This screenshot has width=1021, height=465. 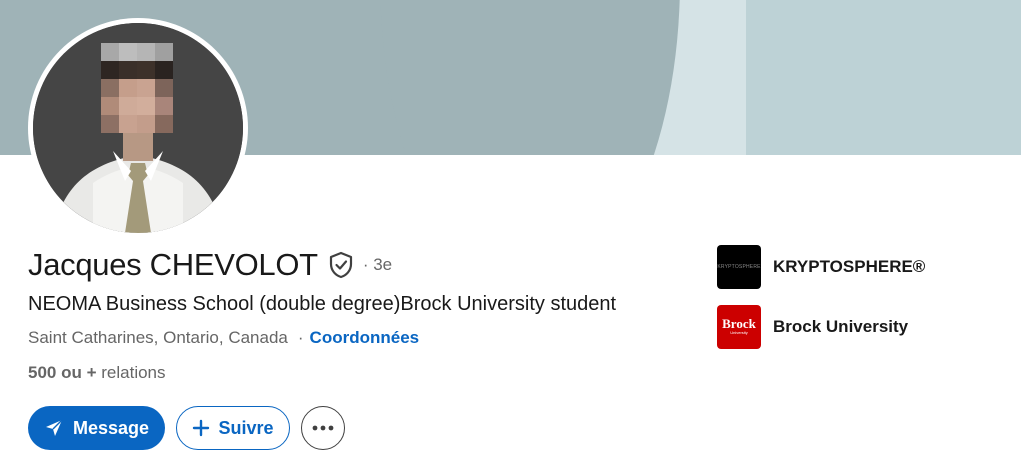 What do you see at coordinates (341, 265) in the screenshot?
I see `shield-check-icon` at bounding box center [341, 265].